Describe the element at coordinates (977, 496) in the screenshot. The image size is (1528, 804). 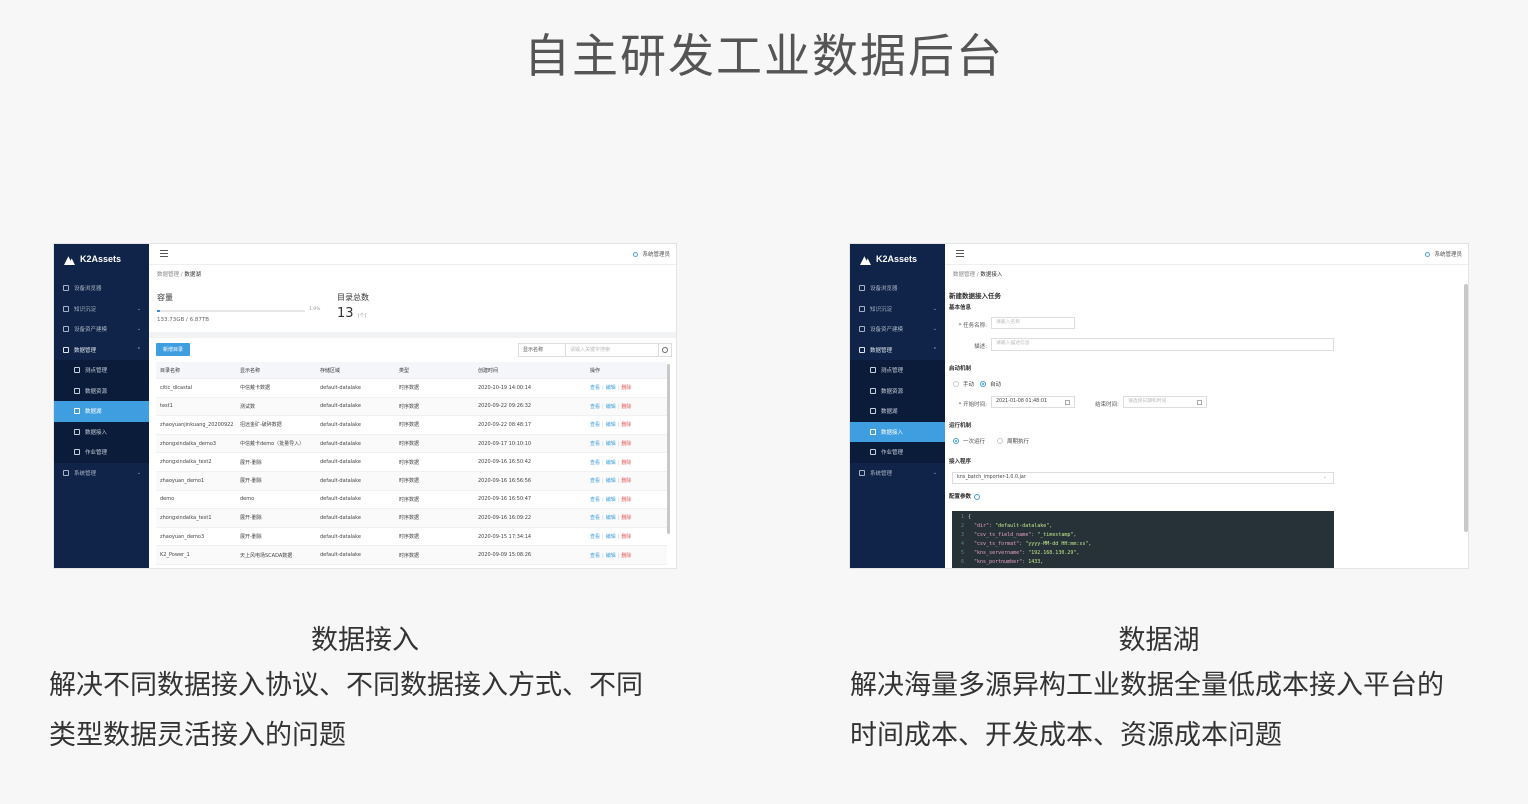
I see `info-icon` at that location.